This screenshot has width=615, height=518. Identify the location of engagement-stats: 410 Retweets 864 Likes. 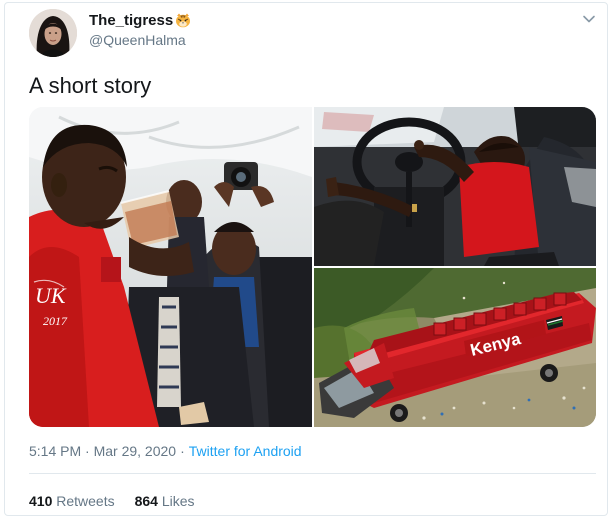
(112, 501).